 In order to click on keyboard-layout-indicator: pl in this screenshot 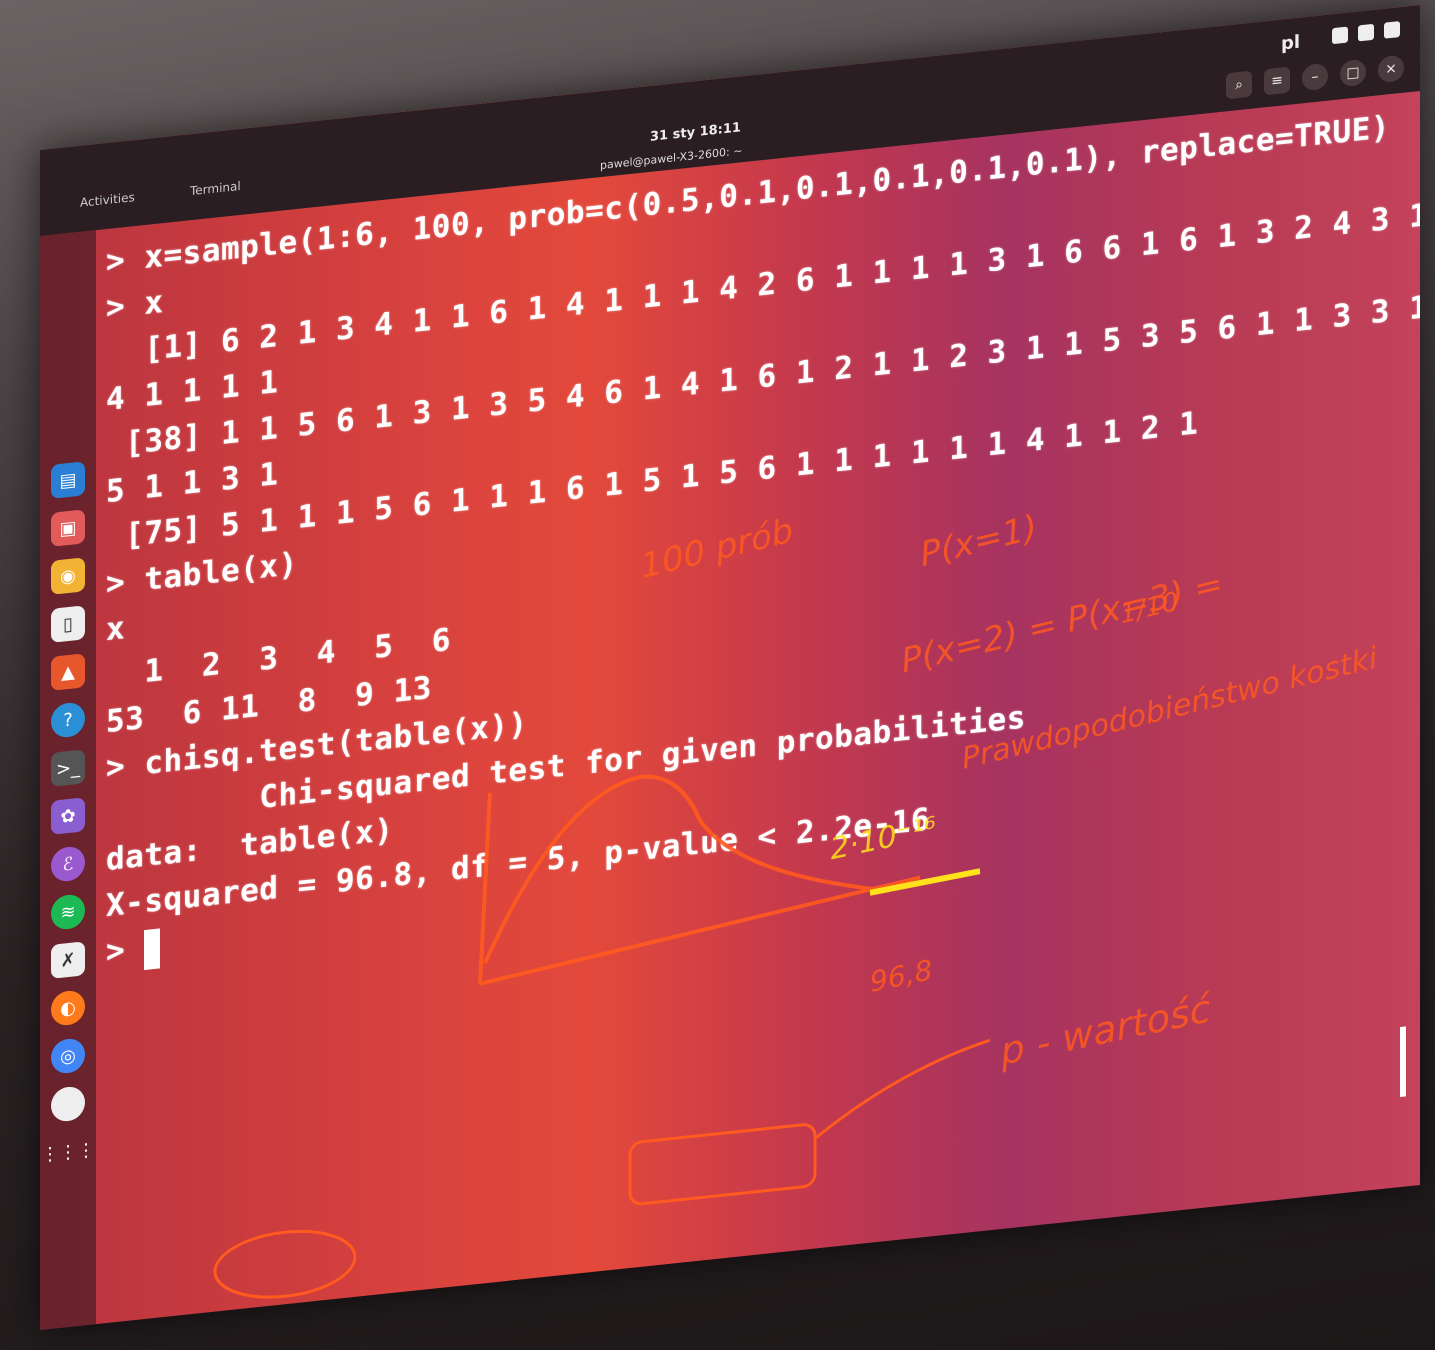, I will do `click(1290, 43)`.